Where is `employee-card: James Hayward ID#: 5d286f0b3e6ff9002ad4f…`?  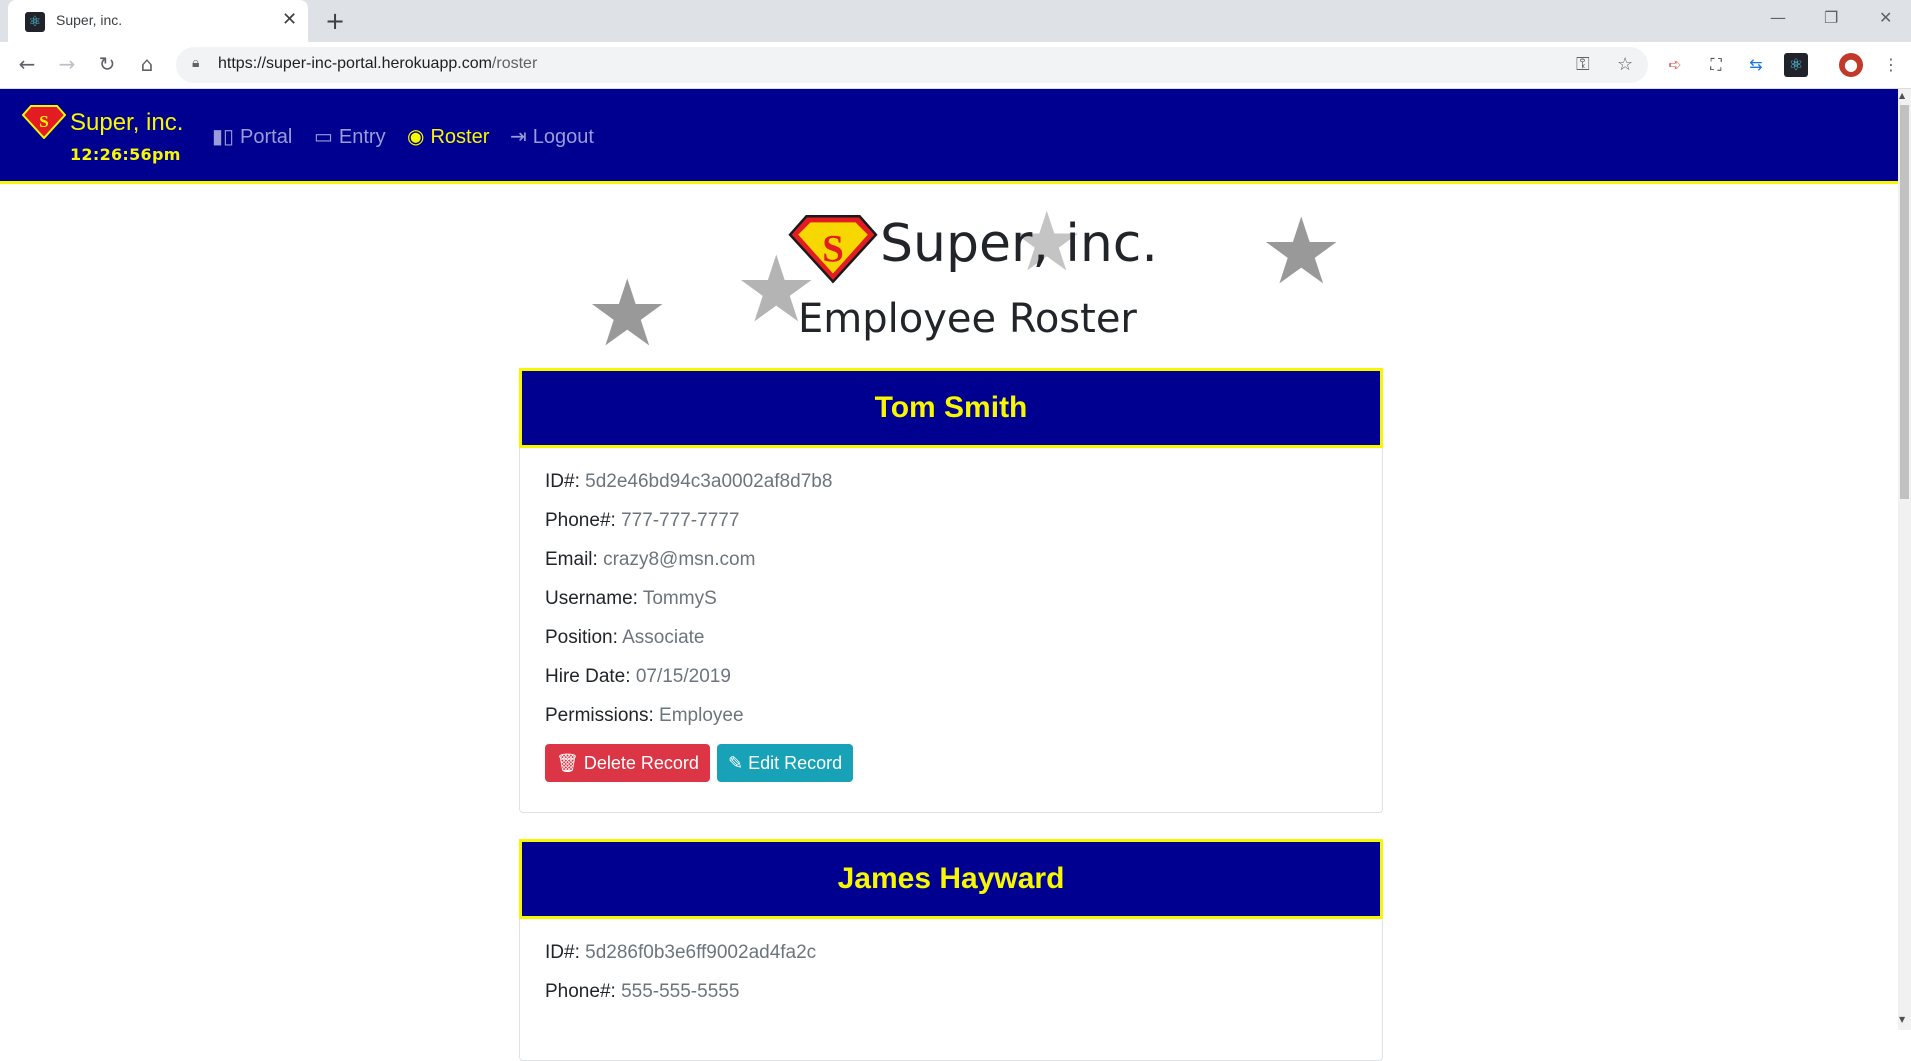
employee-card: James Hayward ID#: 5d286f0b3e6ff9002ad4f… is located at coordinates (951, 950).